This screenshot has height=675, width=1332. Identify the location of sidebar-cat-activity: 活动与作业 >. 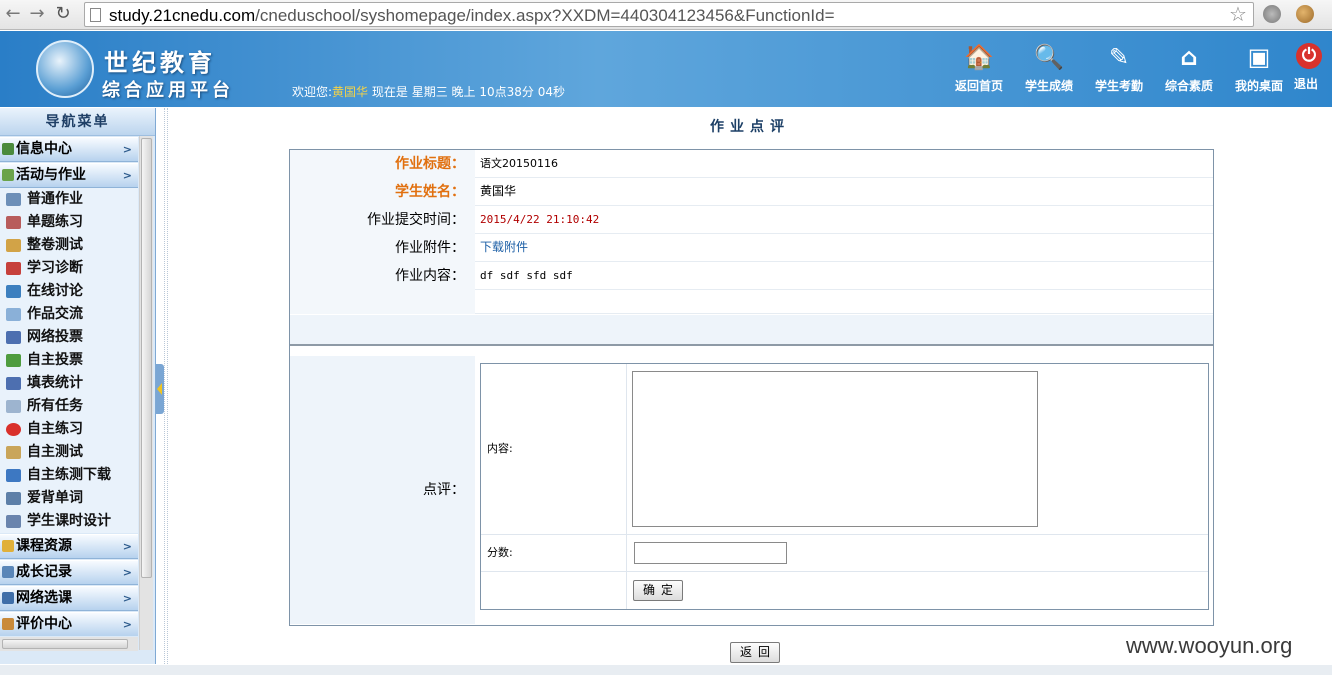
(69, 175).